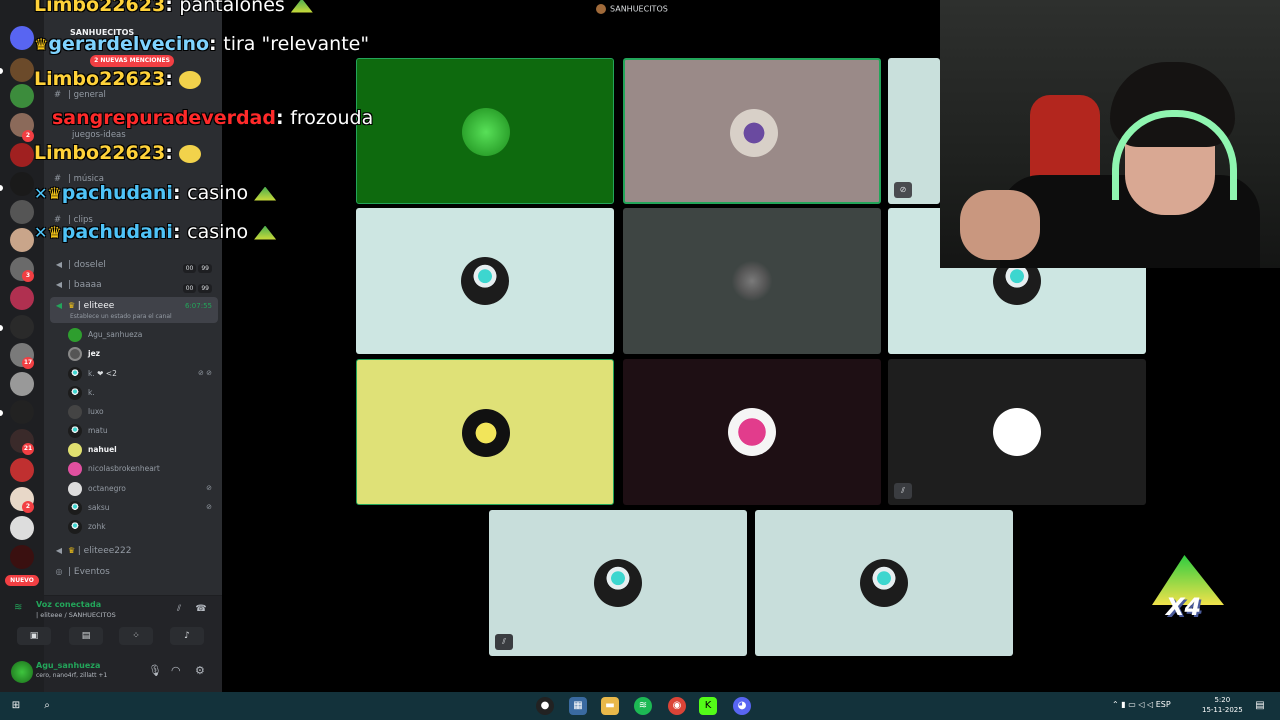  Describe the element at coordinates (708, 706) in the screenshot. I see `kick-icon: K` at that location.